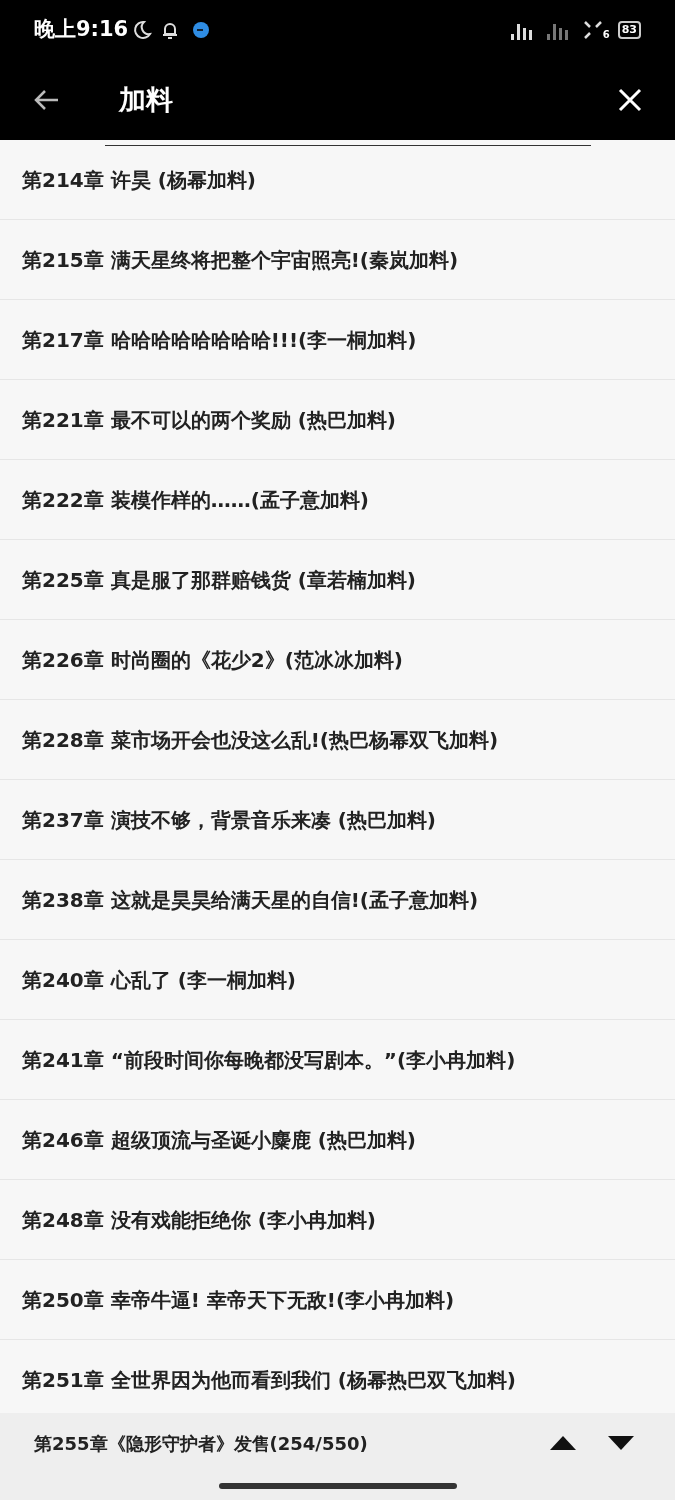 Image resolution: width=675 pixels, height=1500 pixels. What do you see at coordinates (606, 35) in the screenshot?
I see `network-label: 6` at bounding box center [606, 35].